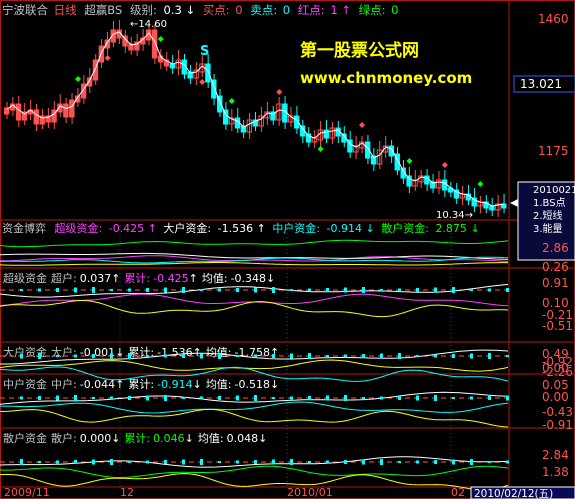 The height and width of the screenshot is (499, 575). I want to click on date-label-3: 2010/01, so click(310, 492).